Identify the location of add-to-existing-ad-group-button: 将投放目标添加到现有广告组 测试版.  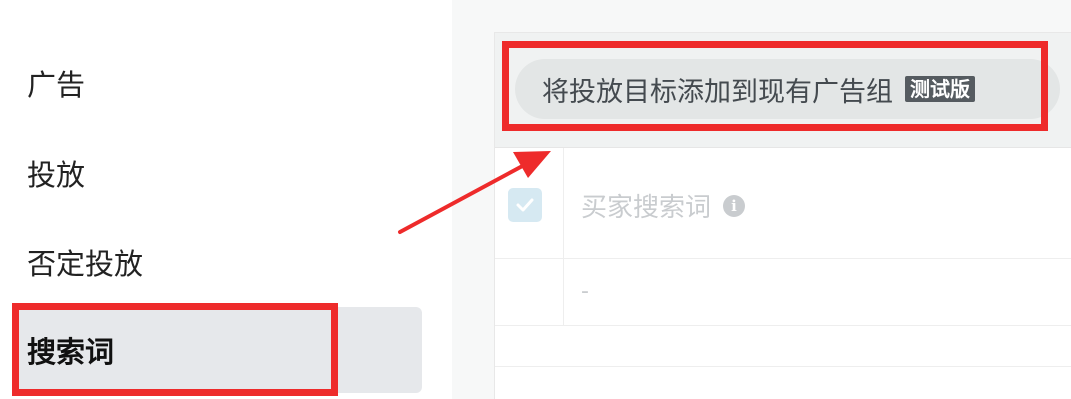
(787, 89).